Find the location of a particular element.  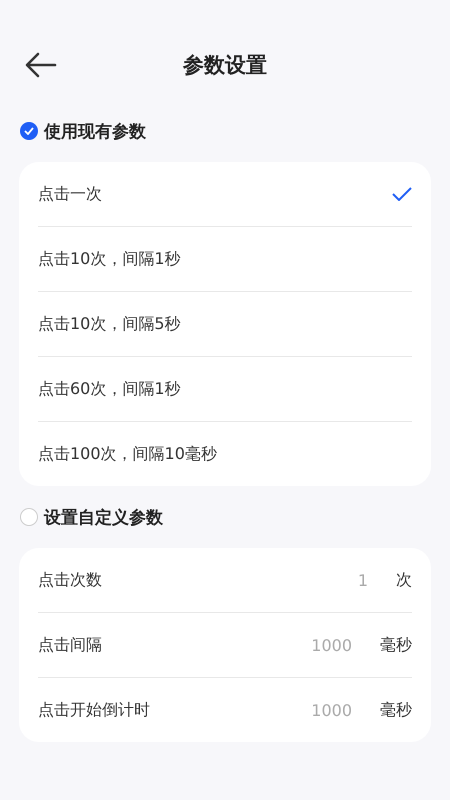

section-label: 设置自定义参数 is located at coordinates (103, 517).